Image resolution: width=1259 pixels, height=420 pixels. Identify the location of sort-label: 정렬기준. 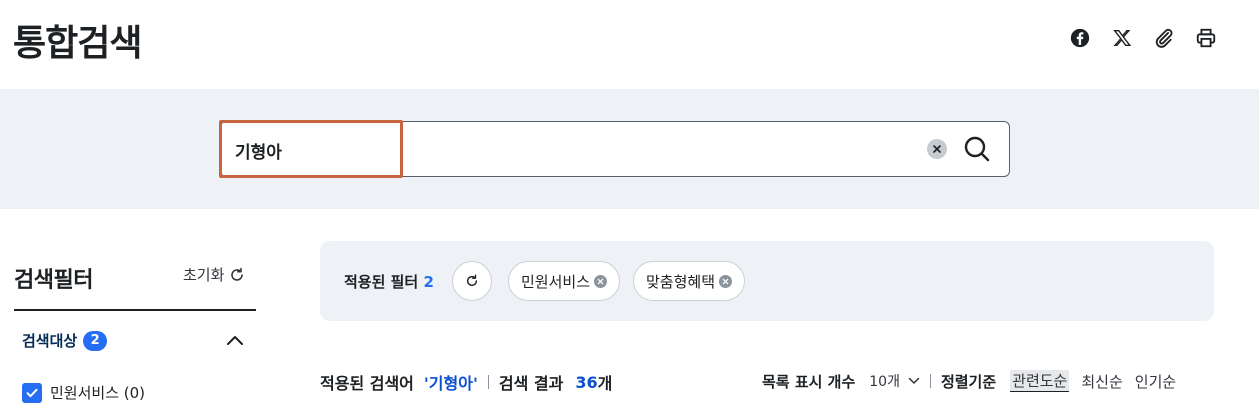
(968, 381).